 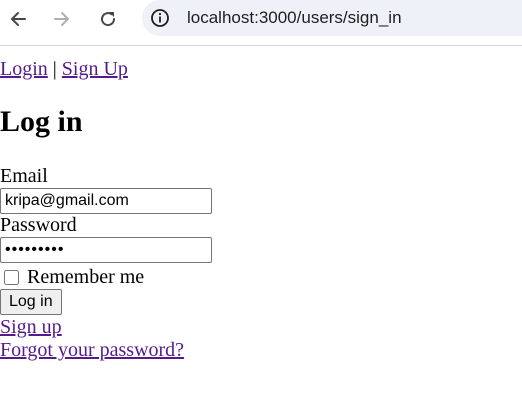 I want to click on login-button: Log in, so click(x=31, y=302).